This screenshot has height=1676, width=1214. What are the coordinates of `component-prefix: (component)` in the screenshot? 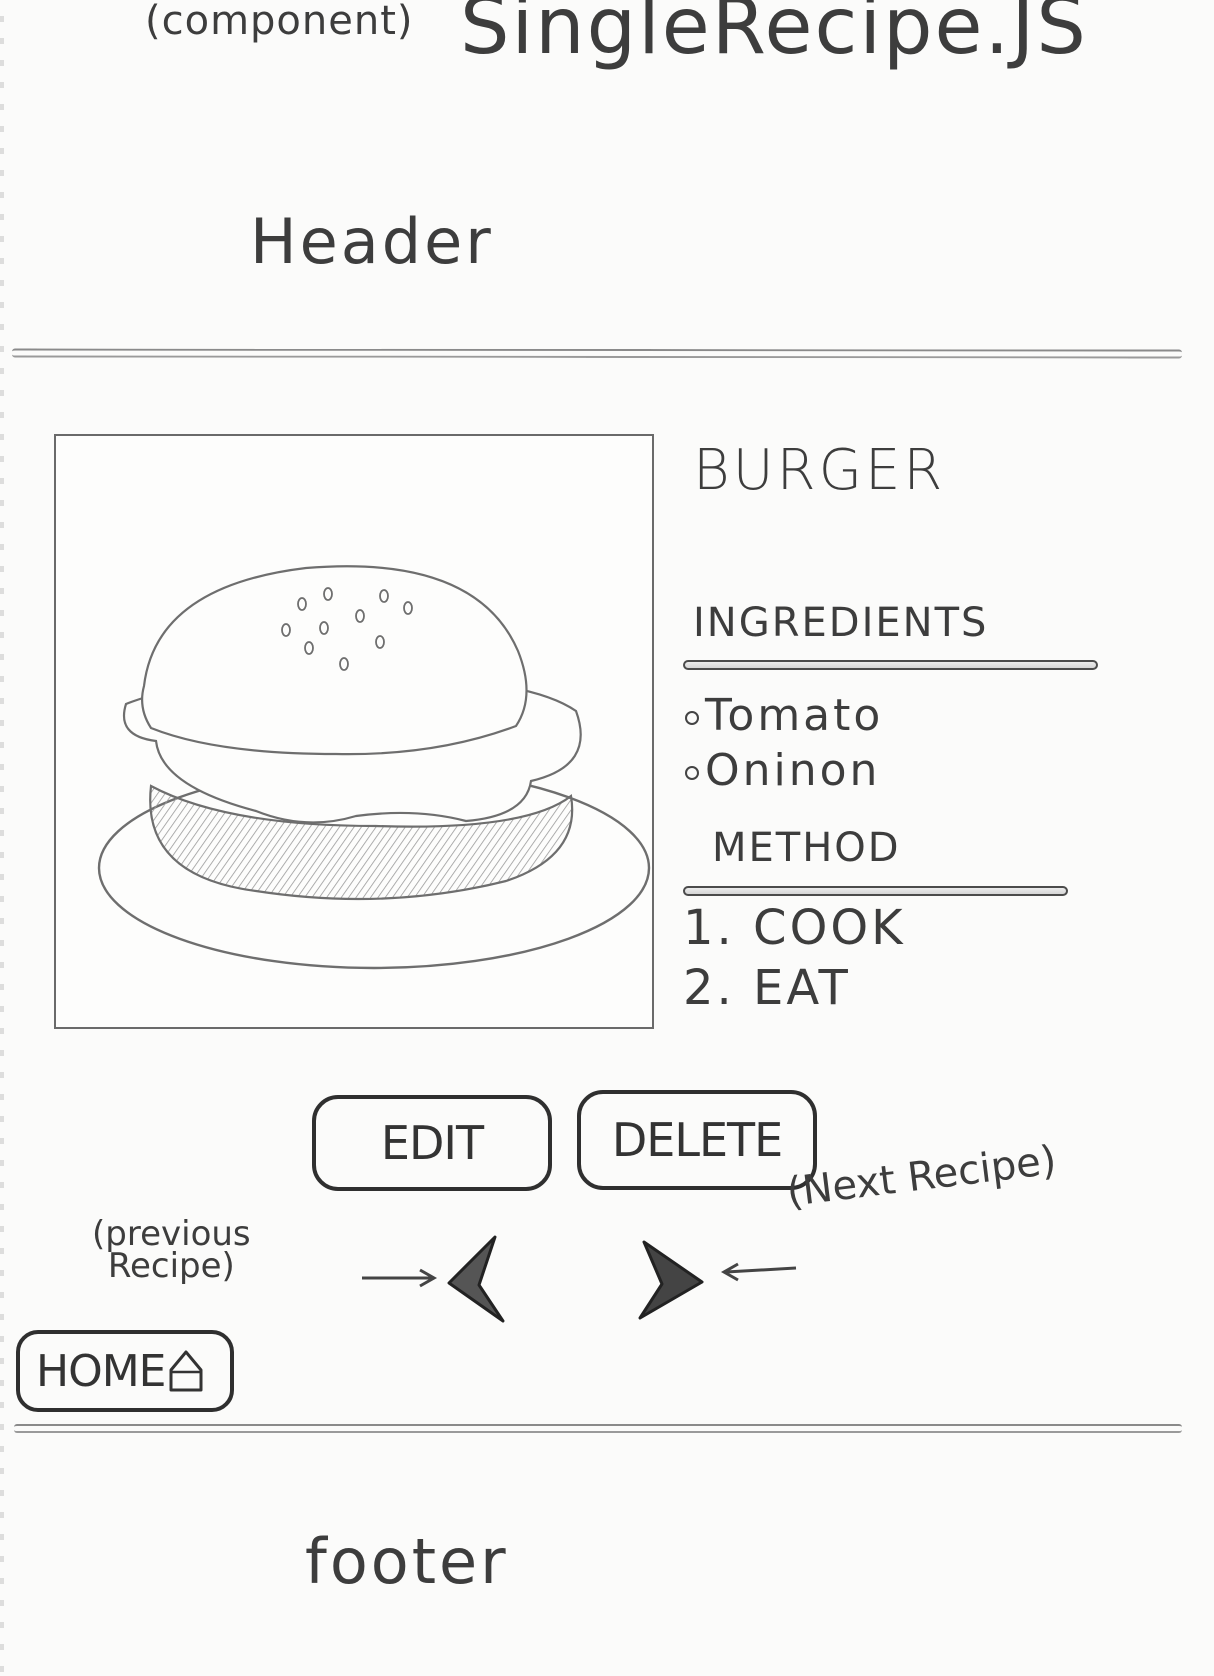 It's located at (279, 22).